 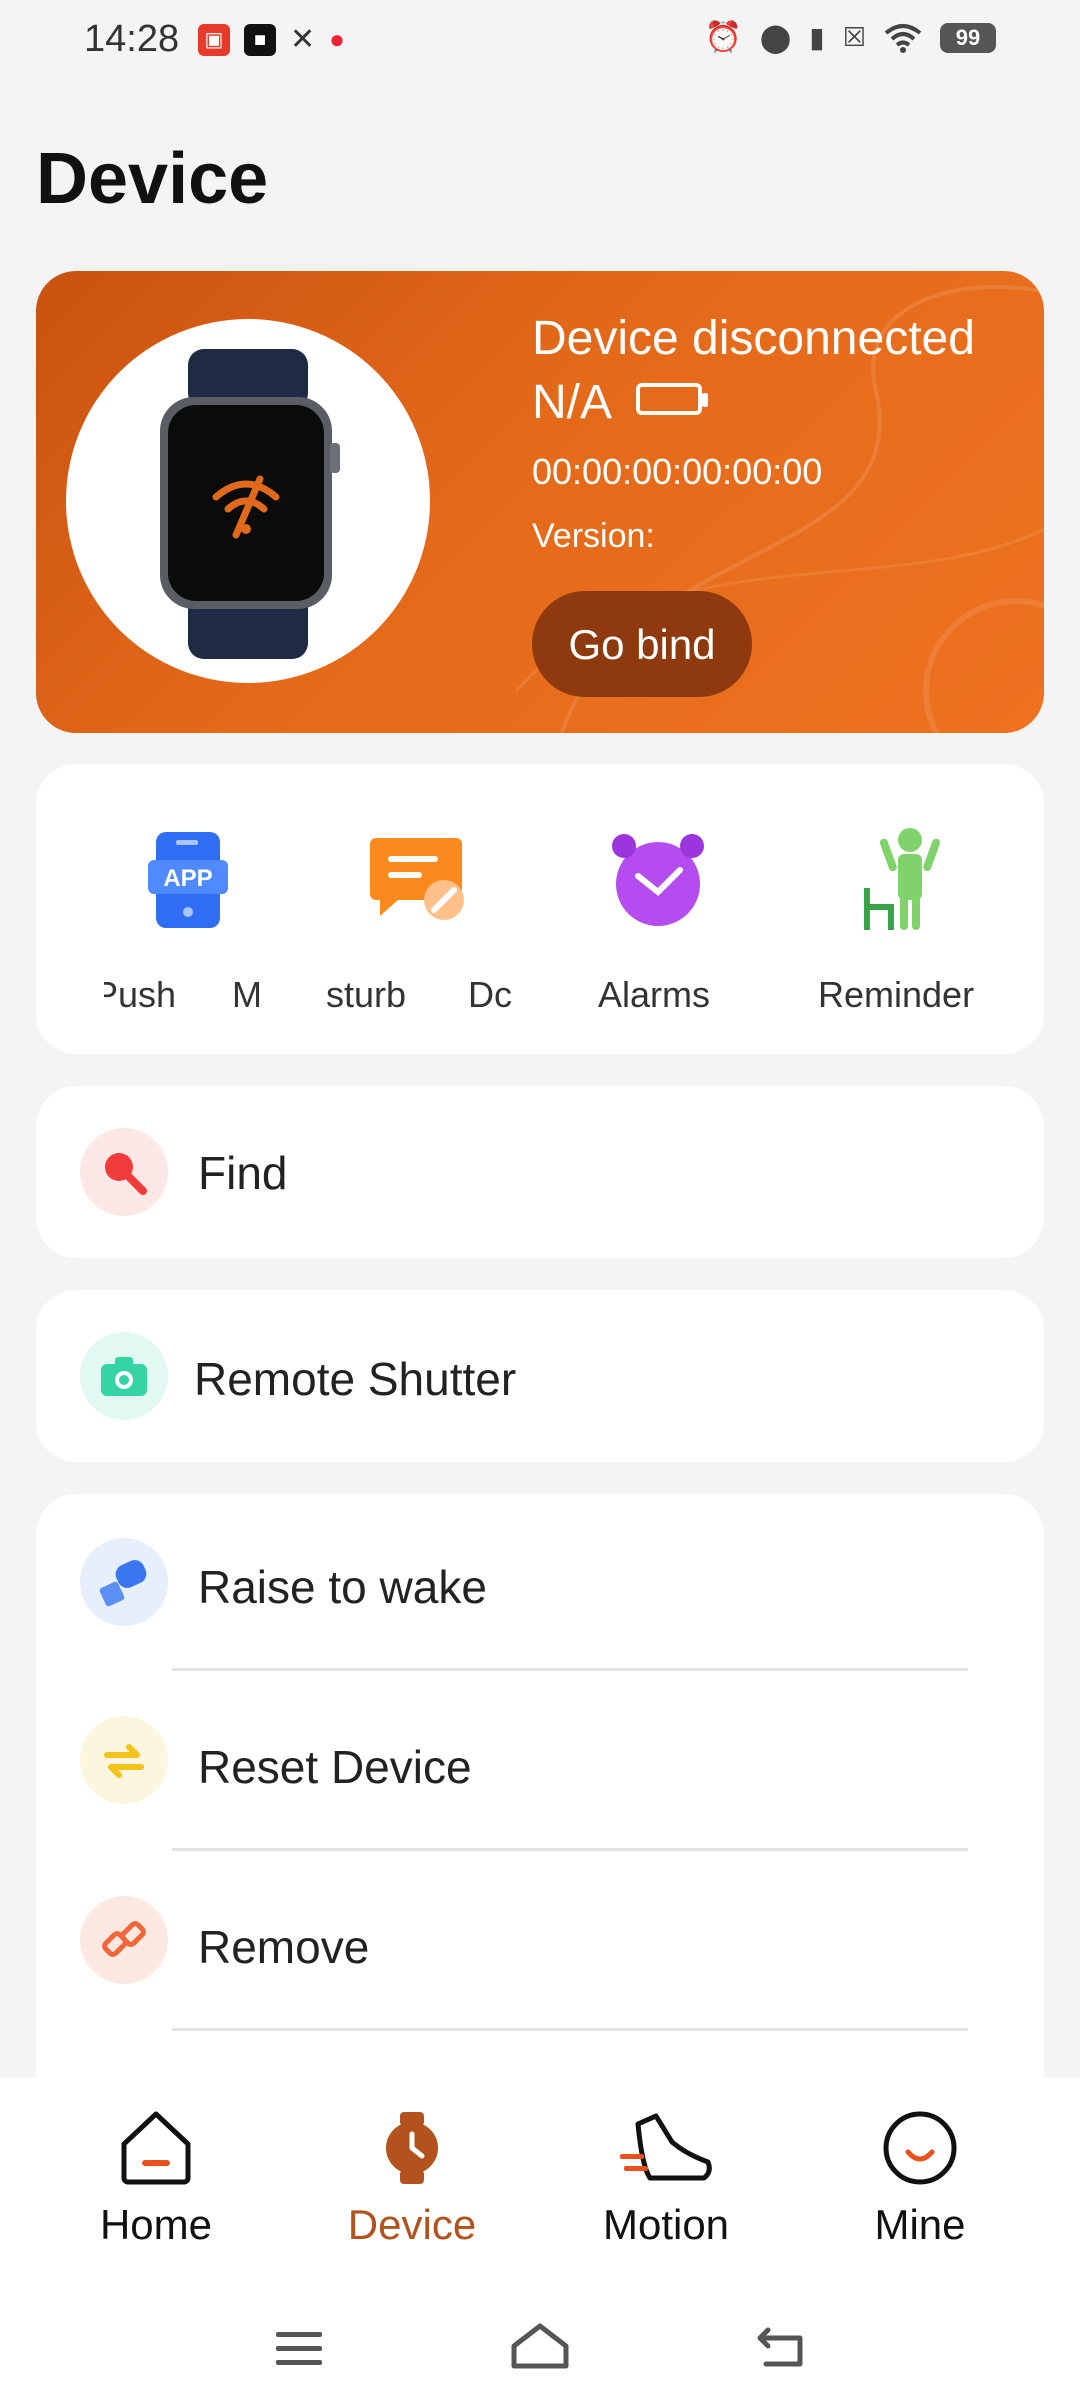 What do you see at coordinates (355, 1379) in the screenshot?
I see `remote-shutter-label: Remote Shutter` at bounding box center [355, 1379].